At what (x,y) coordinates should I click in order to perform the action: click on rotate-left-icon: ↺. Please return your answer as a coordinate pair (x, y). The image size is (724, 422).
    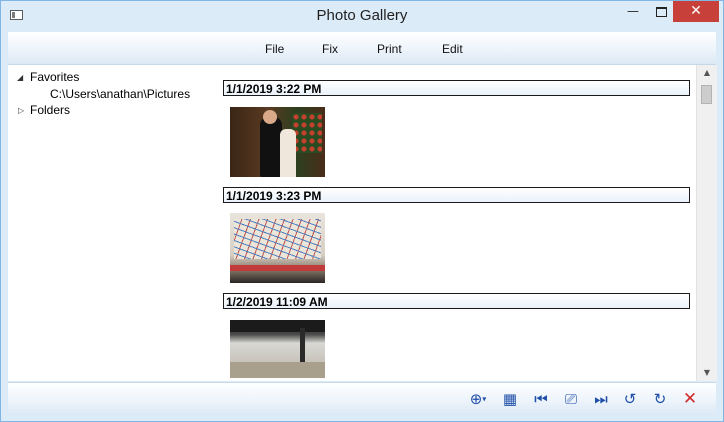
    Looking at the image, I should click on (630, 399).